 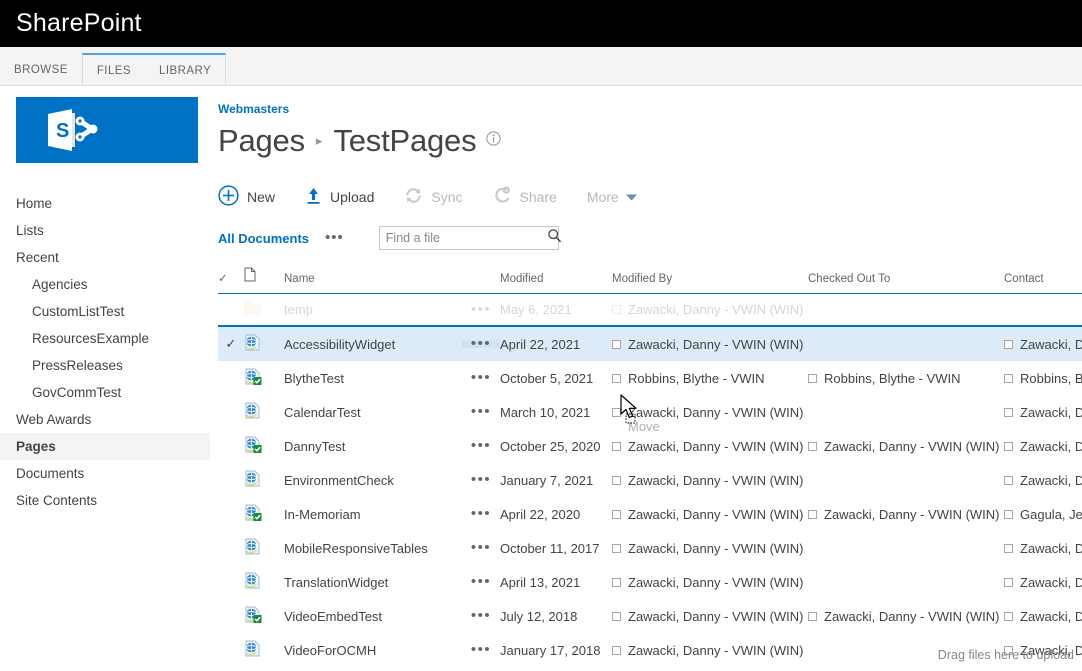 I want to click on upload-button: Upload, so click(x=339, y=197).